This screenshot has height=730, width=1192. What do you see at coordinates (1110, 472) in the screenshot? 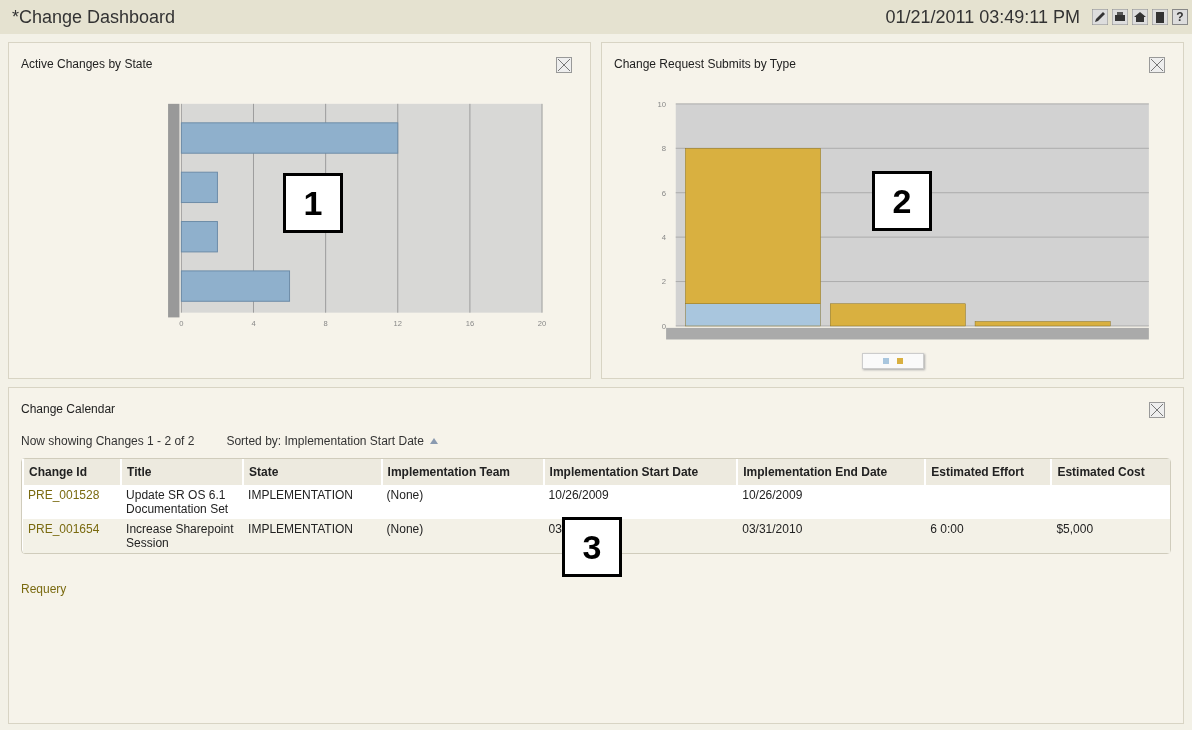
I see `column-header: Estimated Cost` at bounding box center [1110, 472].